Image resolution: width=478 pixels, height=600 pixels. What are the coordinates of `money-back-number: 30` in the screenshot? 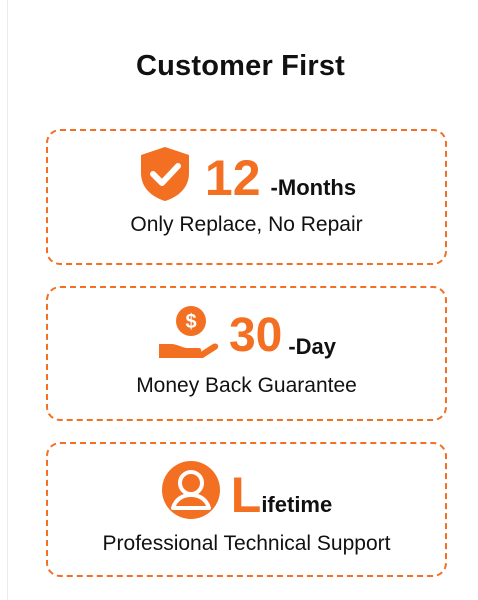 It's located at (255, 335).